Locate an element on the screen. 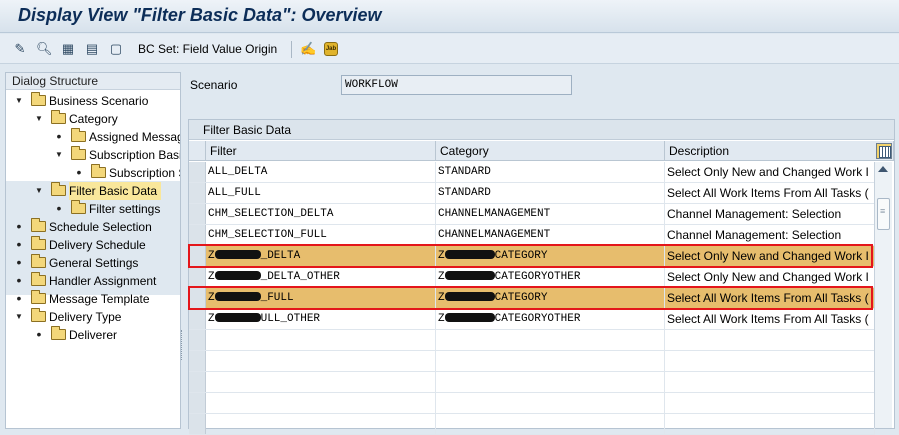 This screenshot has height=435, width=899. tree-item-label: Business Scenario is located at coordinates (99, 101).